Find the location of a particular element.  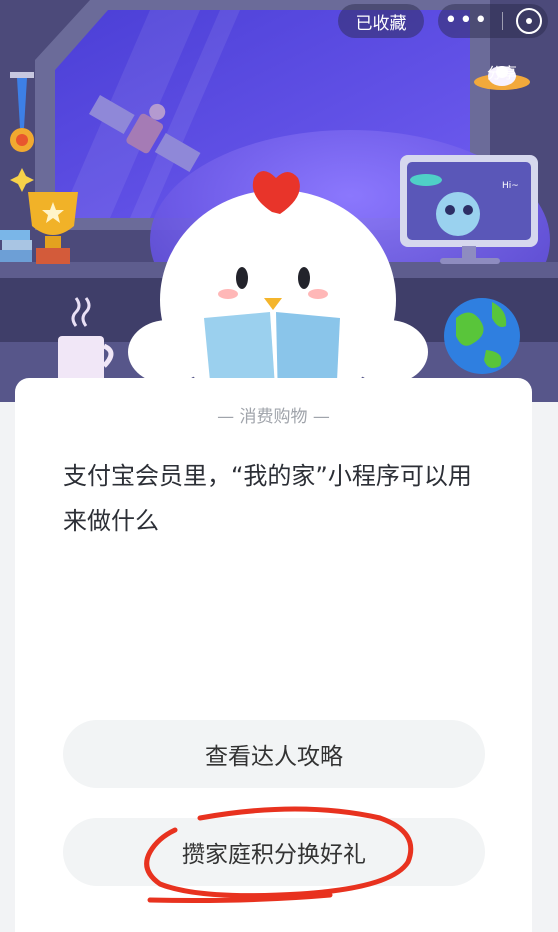

share-label: 分享 is located at coordinates (501, 73).